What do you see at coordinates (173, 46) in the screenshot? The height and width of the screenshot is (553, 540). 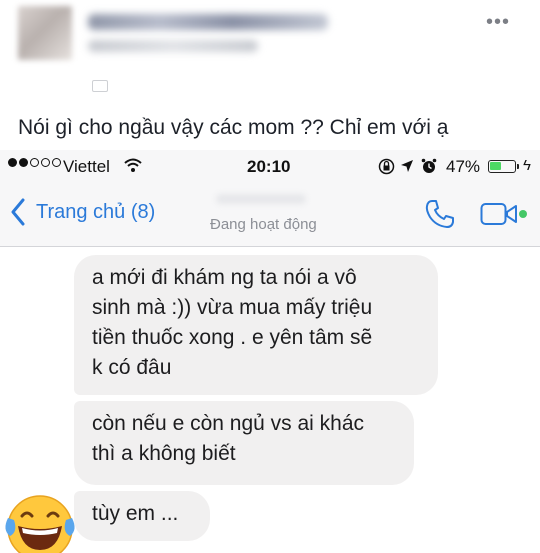 I see `post-meta-blurred` at bounding box center [173, 46].